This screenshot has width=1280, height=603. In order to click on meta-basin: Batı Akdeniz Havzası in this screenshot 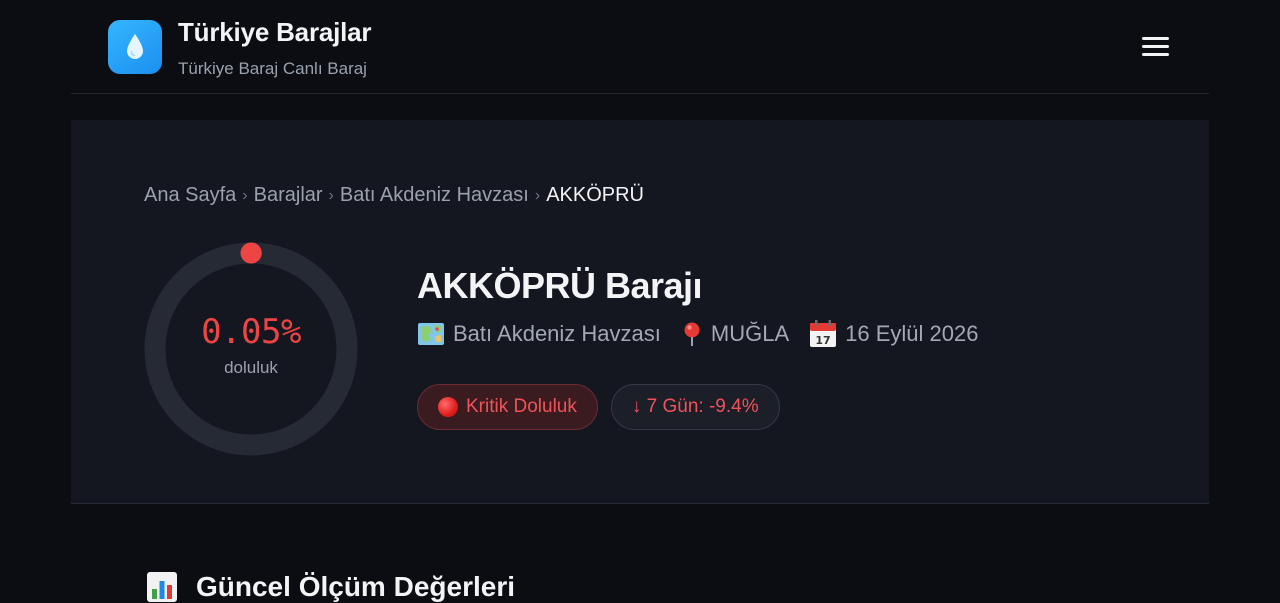, I will do `click(539, 334)`.